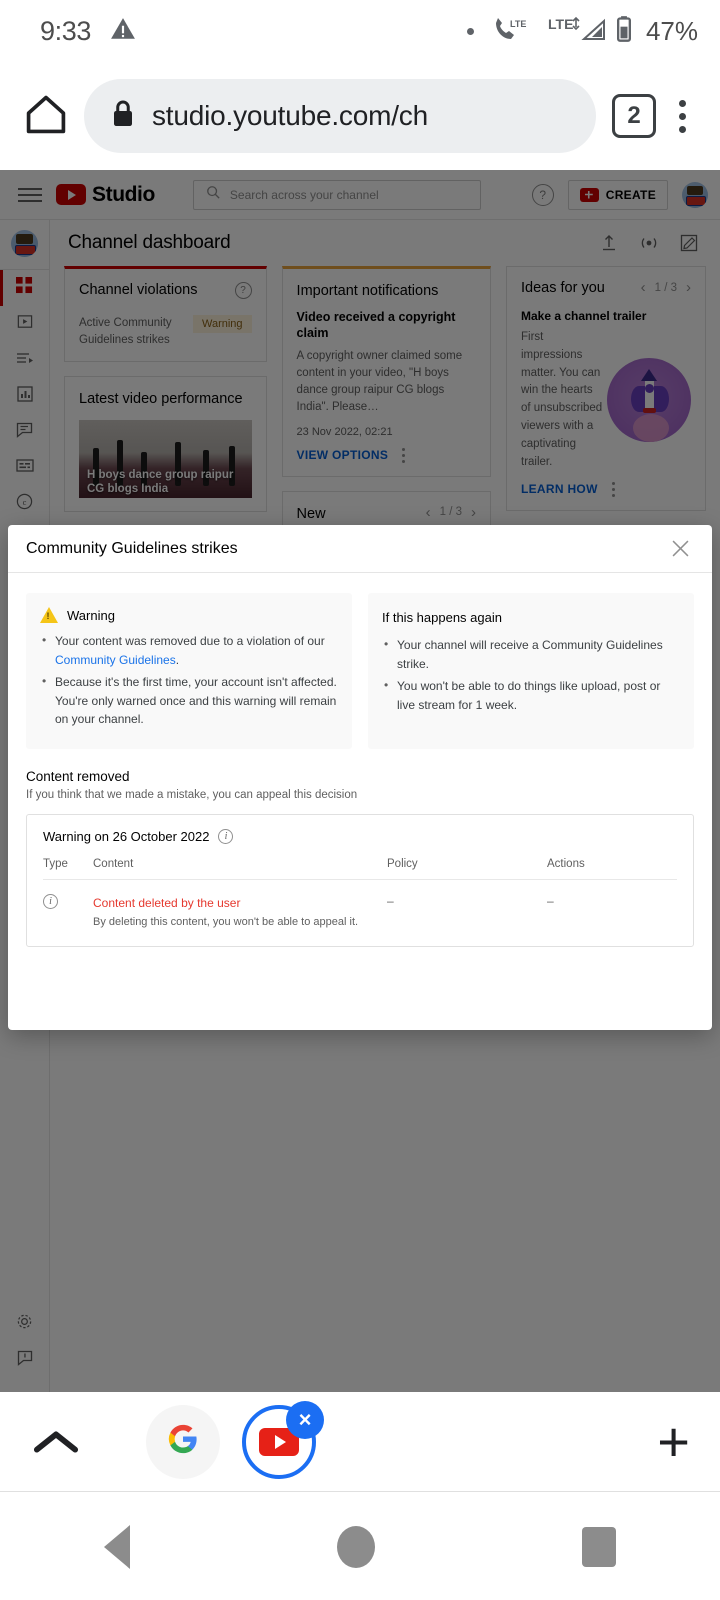 The height and width of the screenshot is (1600, 720). I want to click on google-tab, so click(183, 1441).